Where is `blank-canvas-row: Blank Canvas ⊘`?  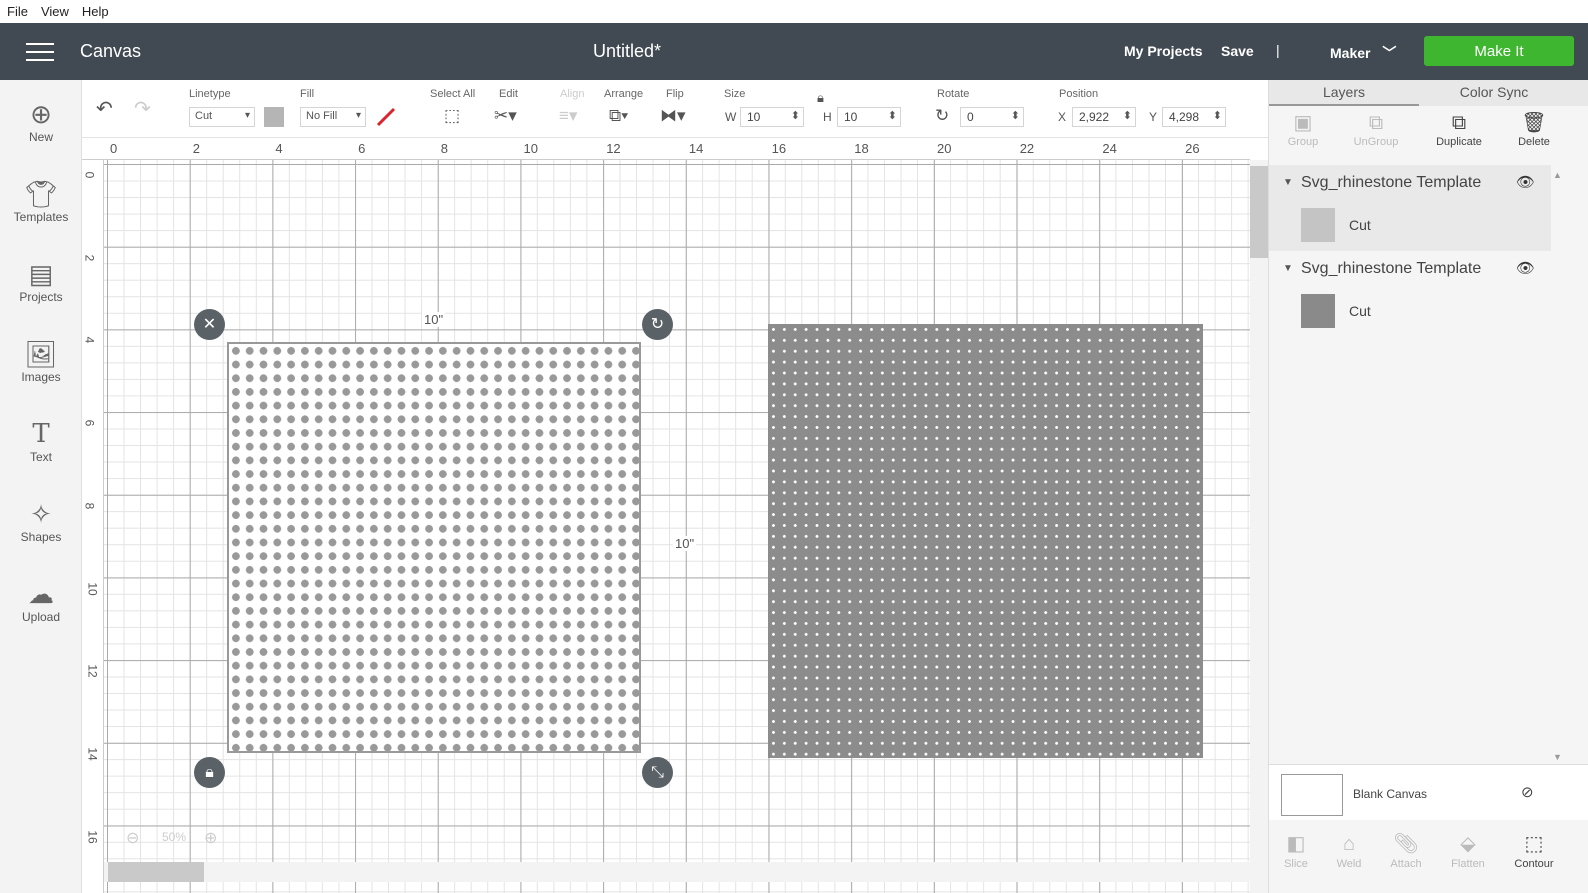
blank-canvas-row: Blank Canvas ⊘ is located at coordinates (1428, 792).